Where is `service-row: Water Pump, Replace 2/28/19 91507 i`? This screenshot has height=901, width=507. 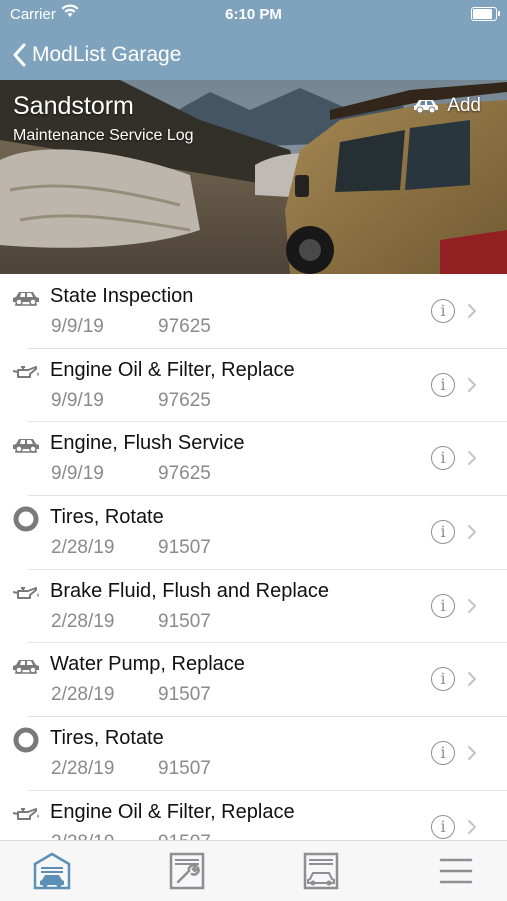 service-row: Water Pump, Replace 2/28/19 91507 i is located at coordinates (253, 680).